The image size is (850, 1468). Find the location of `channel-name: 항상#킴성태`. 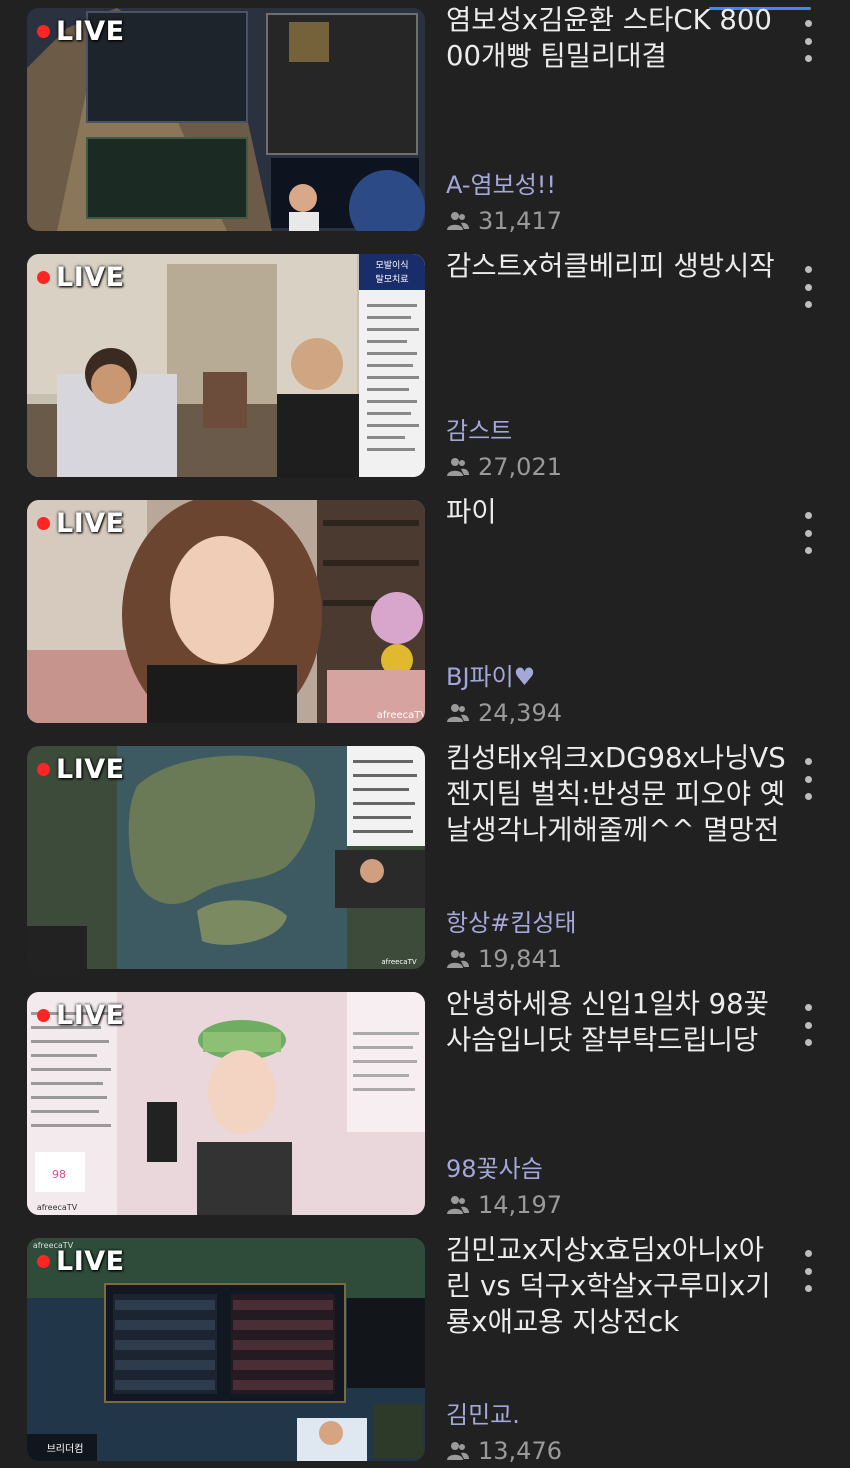

channel-name: 항상#킴성태 is located at coordinates (511, 920).